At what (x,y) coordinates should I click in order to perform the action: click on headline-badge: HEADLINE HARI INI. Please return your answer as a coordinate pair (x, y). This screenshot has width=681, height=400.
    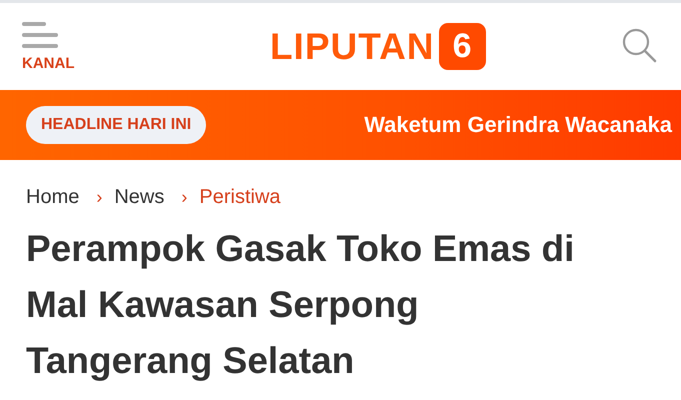
    Looking at the image, I should click on (116, 125).